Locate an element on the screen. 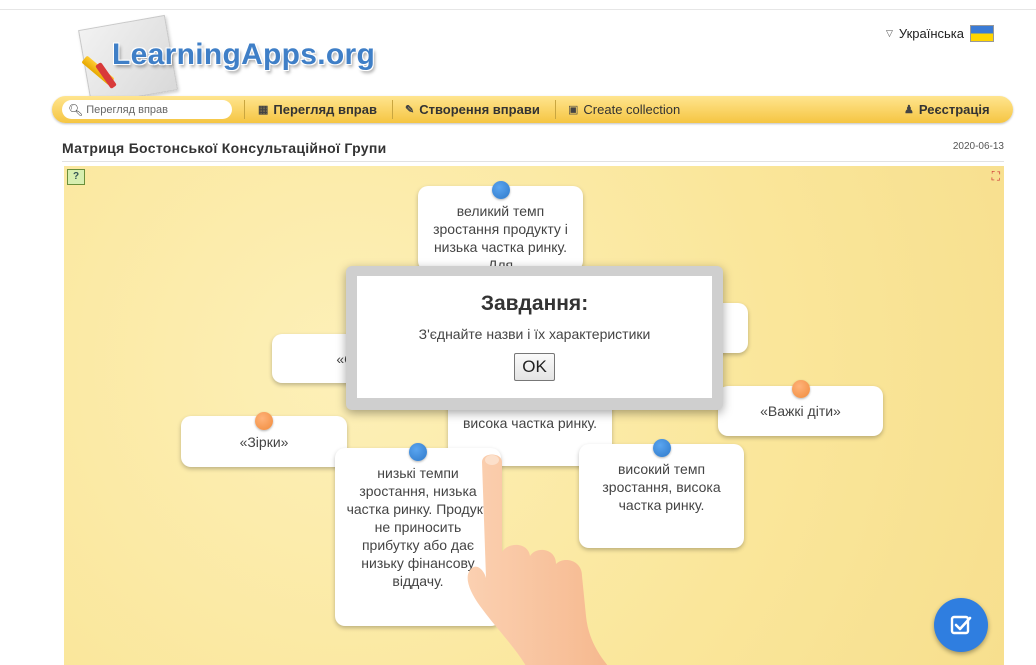 The width and height of the screenshot is (1036, 665). nav-create-collection: ▣ Create collection is located at coordinates (624, 109).